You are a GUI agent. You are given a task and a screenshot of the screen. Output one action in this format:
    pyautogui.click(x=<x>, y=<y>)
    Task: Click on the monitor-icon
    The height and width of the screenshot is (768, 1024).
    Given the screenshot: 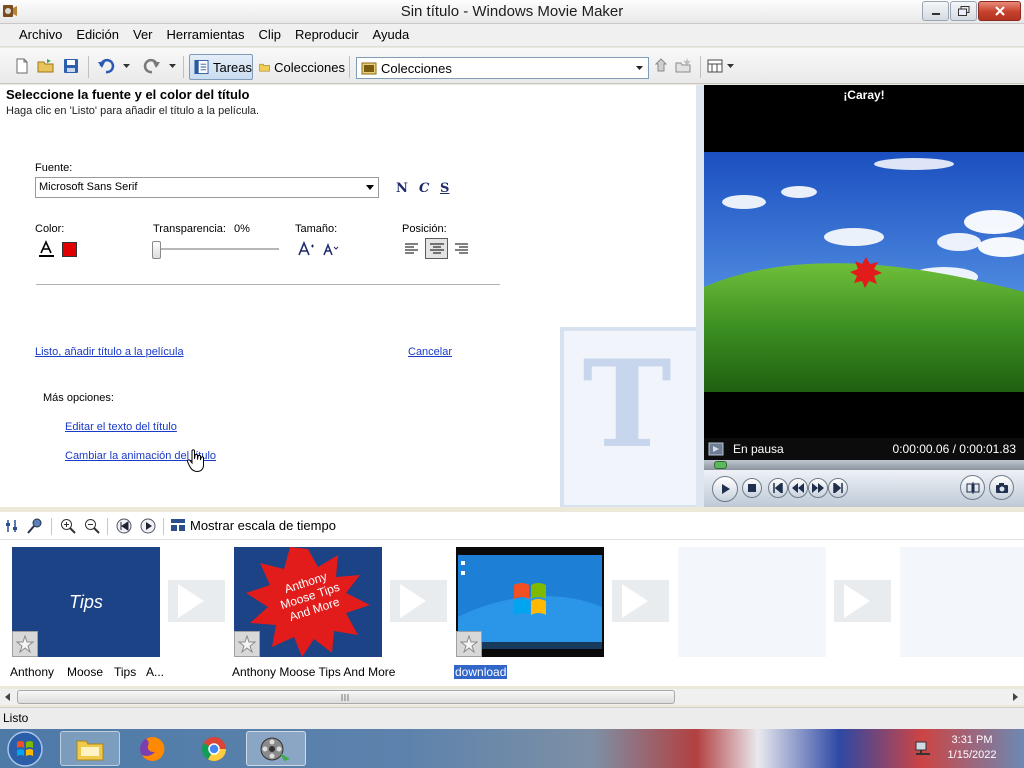 What is the action you would take?
    pyautogui.click(x=716, y=449)
    